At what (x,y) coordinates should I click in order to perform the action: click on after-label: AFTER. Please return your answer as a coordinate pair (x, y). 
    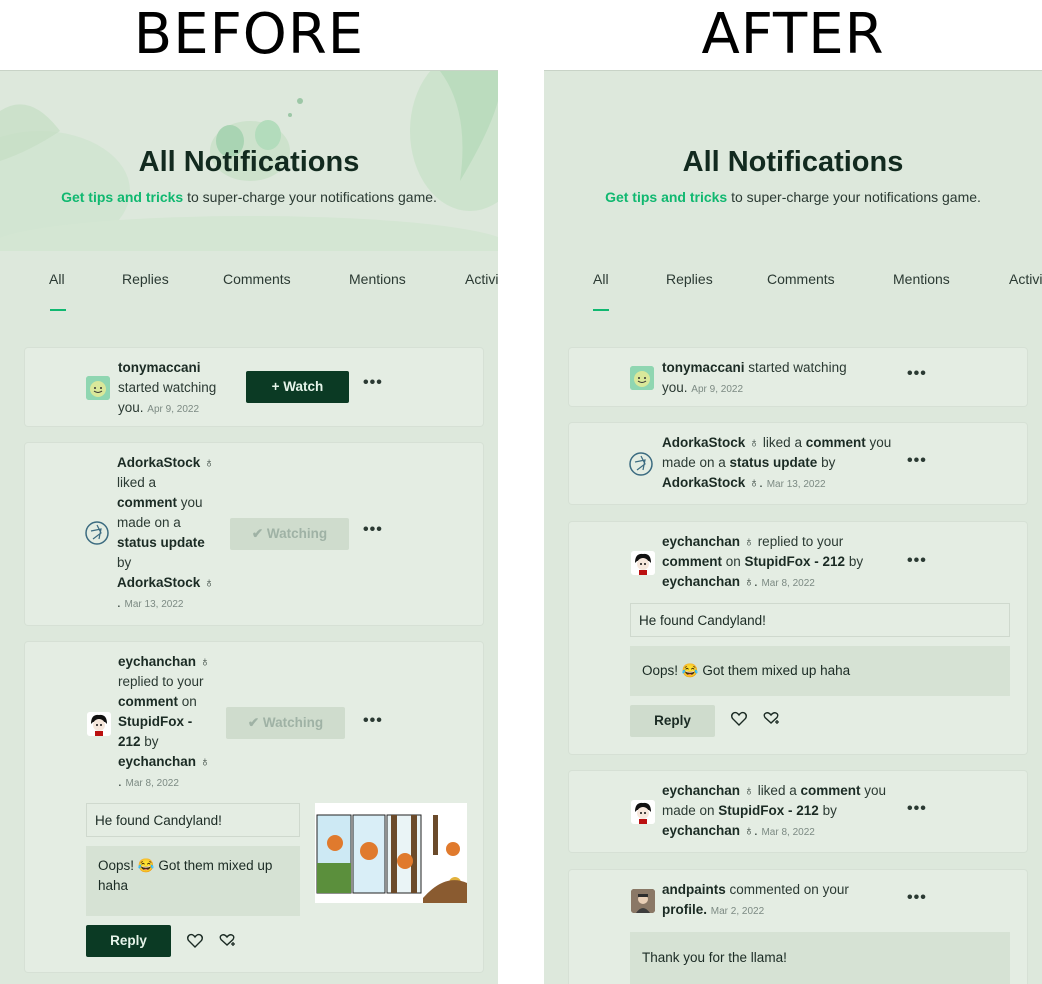
    Looking at the image, I should click on (793, 34).